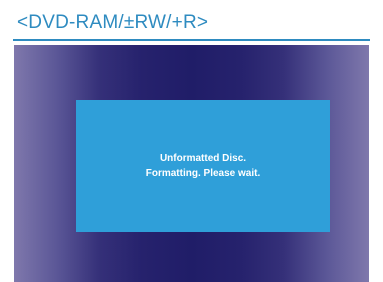 This screenshot has width=383, height=282. Describe the element at coordinates (203, 173) in the screenshot. I see `formatting-wait-message: Formatting. Please wait.` at that location.